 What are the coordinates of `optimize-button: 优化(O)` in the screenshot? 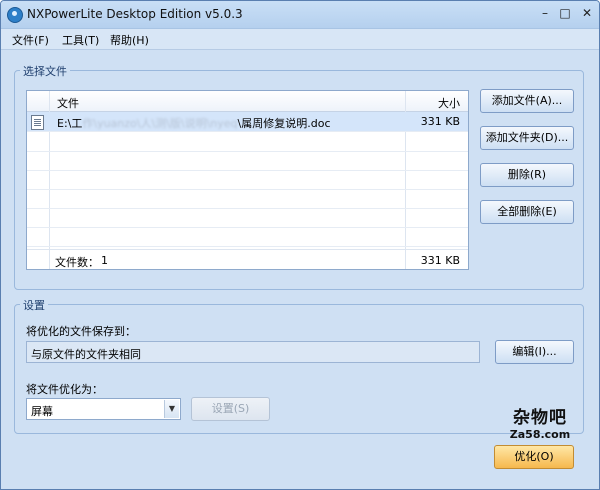 It's located at (534, 457).